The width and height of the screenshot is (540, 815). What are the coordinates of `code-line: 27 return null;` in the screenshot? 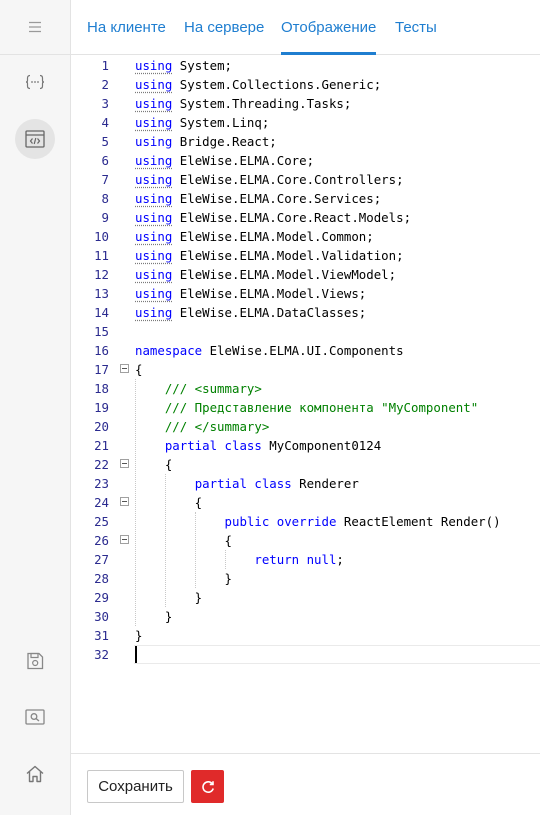 It's located at (305, 559).